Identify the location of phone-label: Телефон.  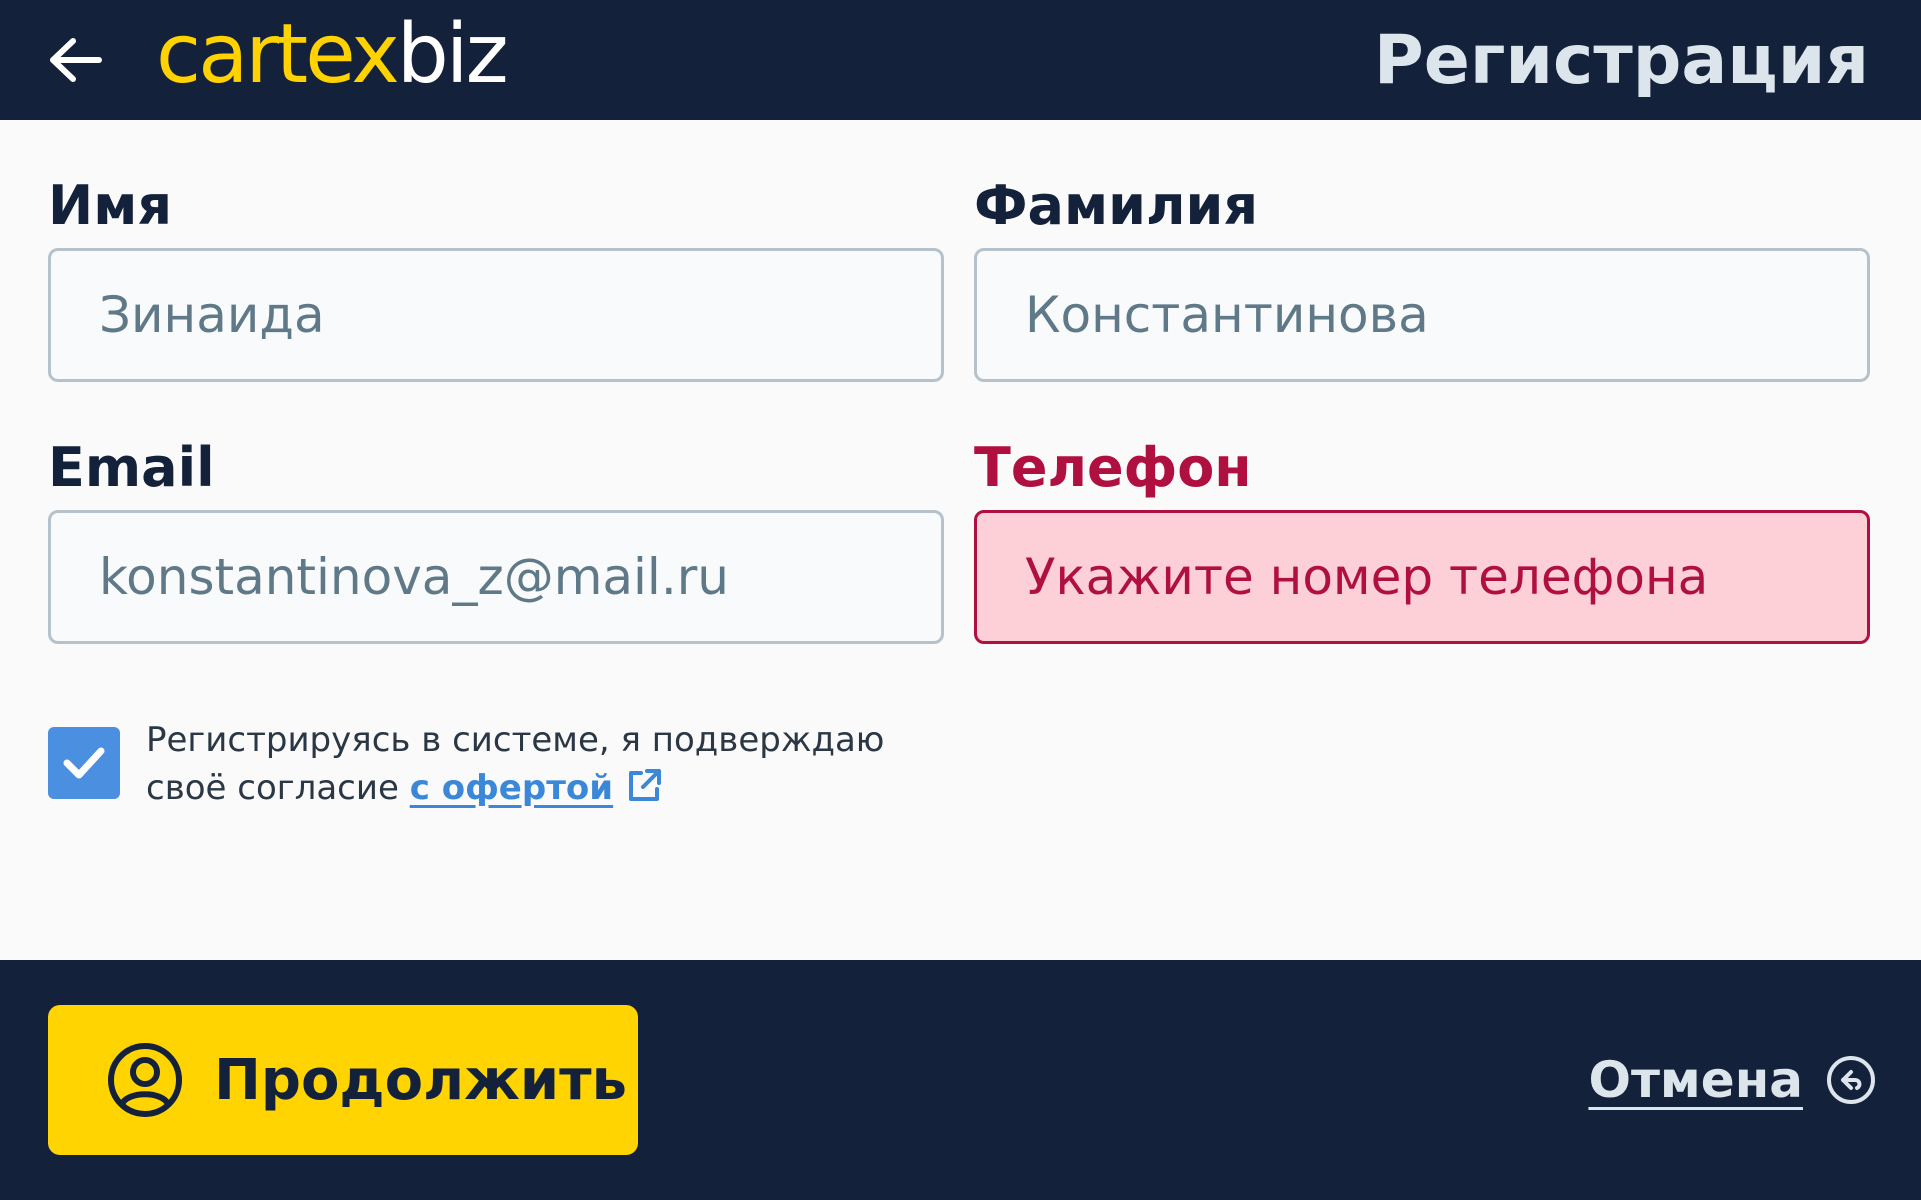
(1113, 467).